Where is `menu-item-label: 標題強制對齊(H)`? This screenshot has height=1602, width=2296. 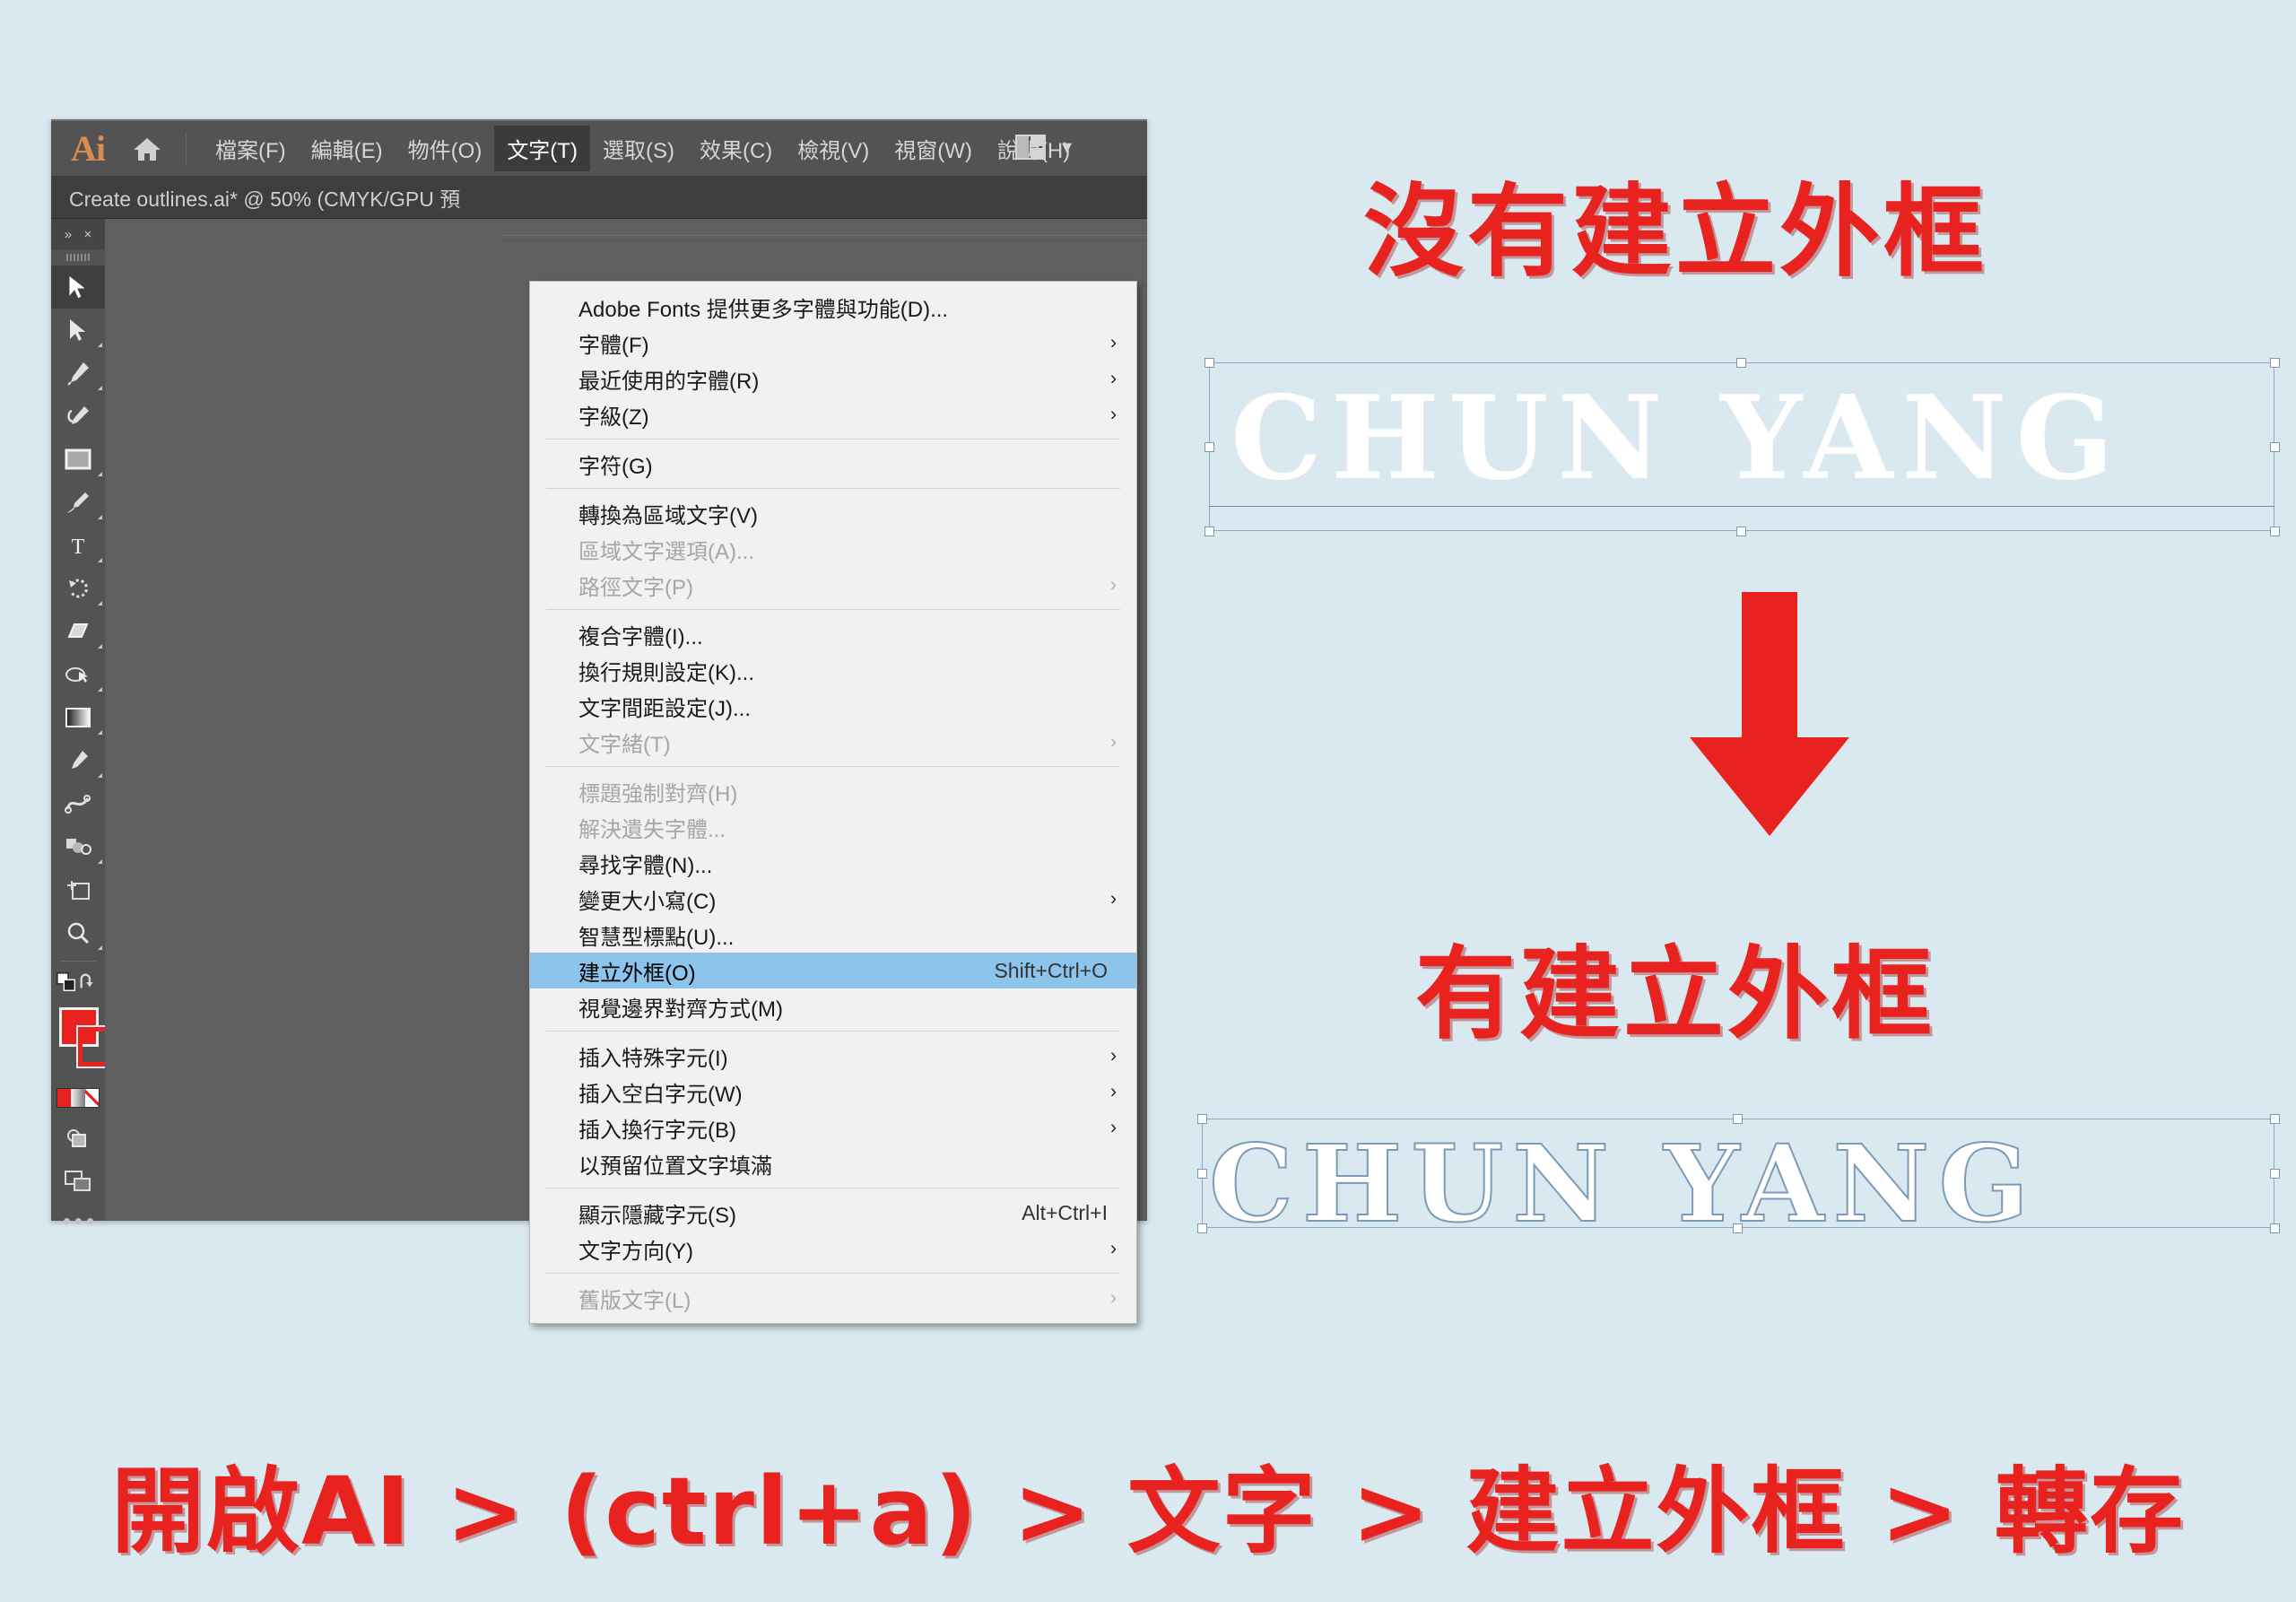
menu-item-label: 標題強制對齊(H) is located at coordinates (658, 793).